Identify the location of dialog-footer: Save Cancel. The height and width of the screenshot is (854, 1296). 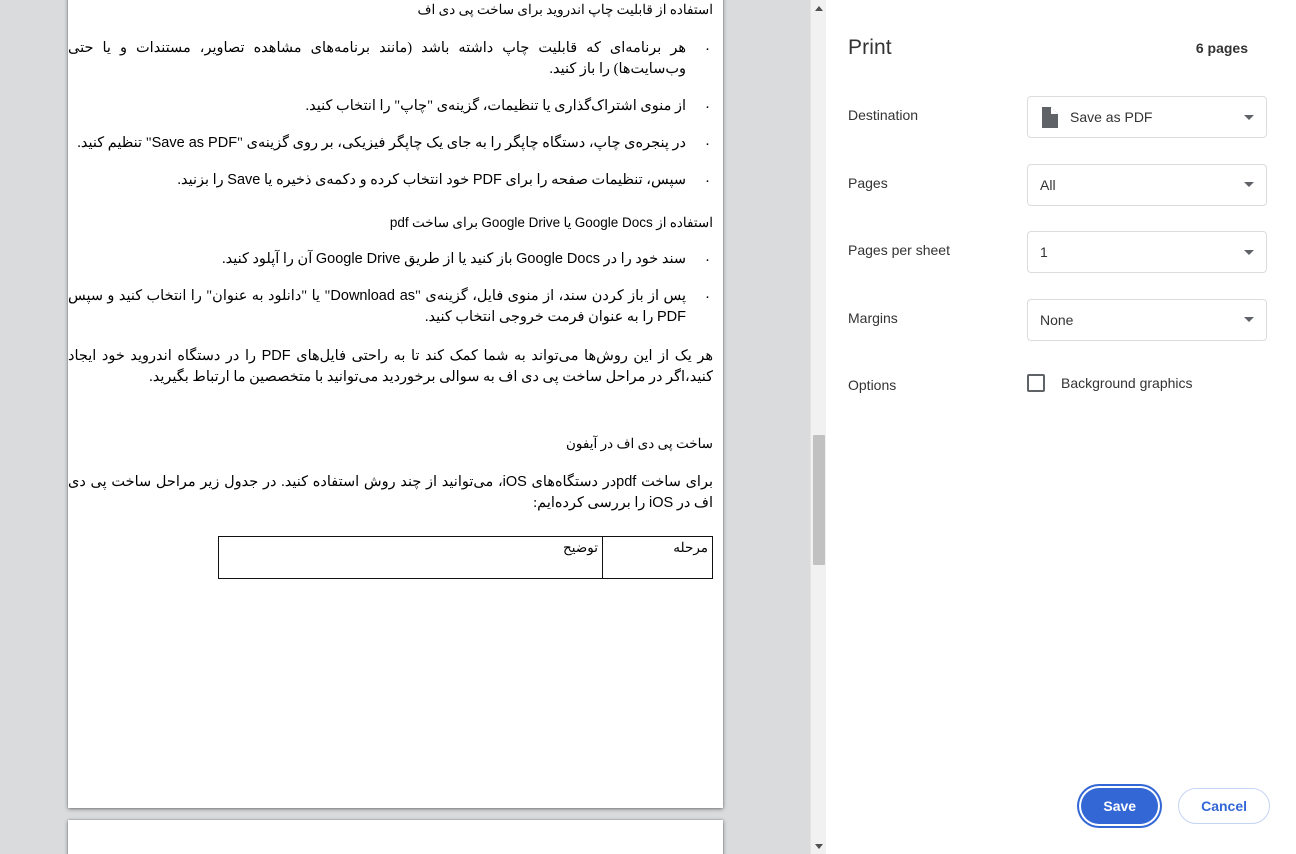
(1061, 806).